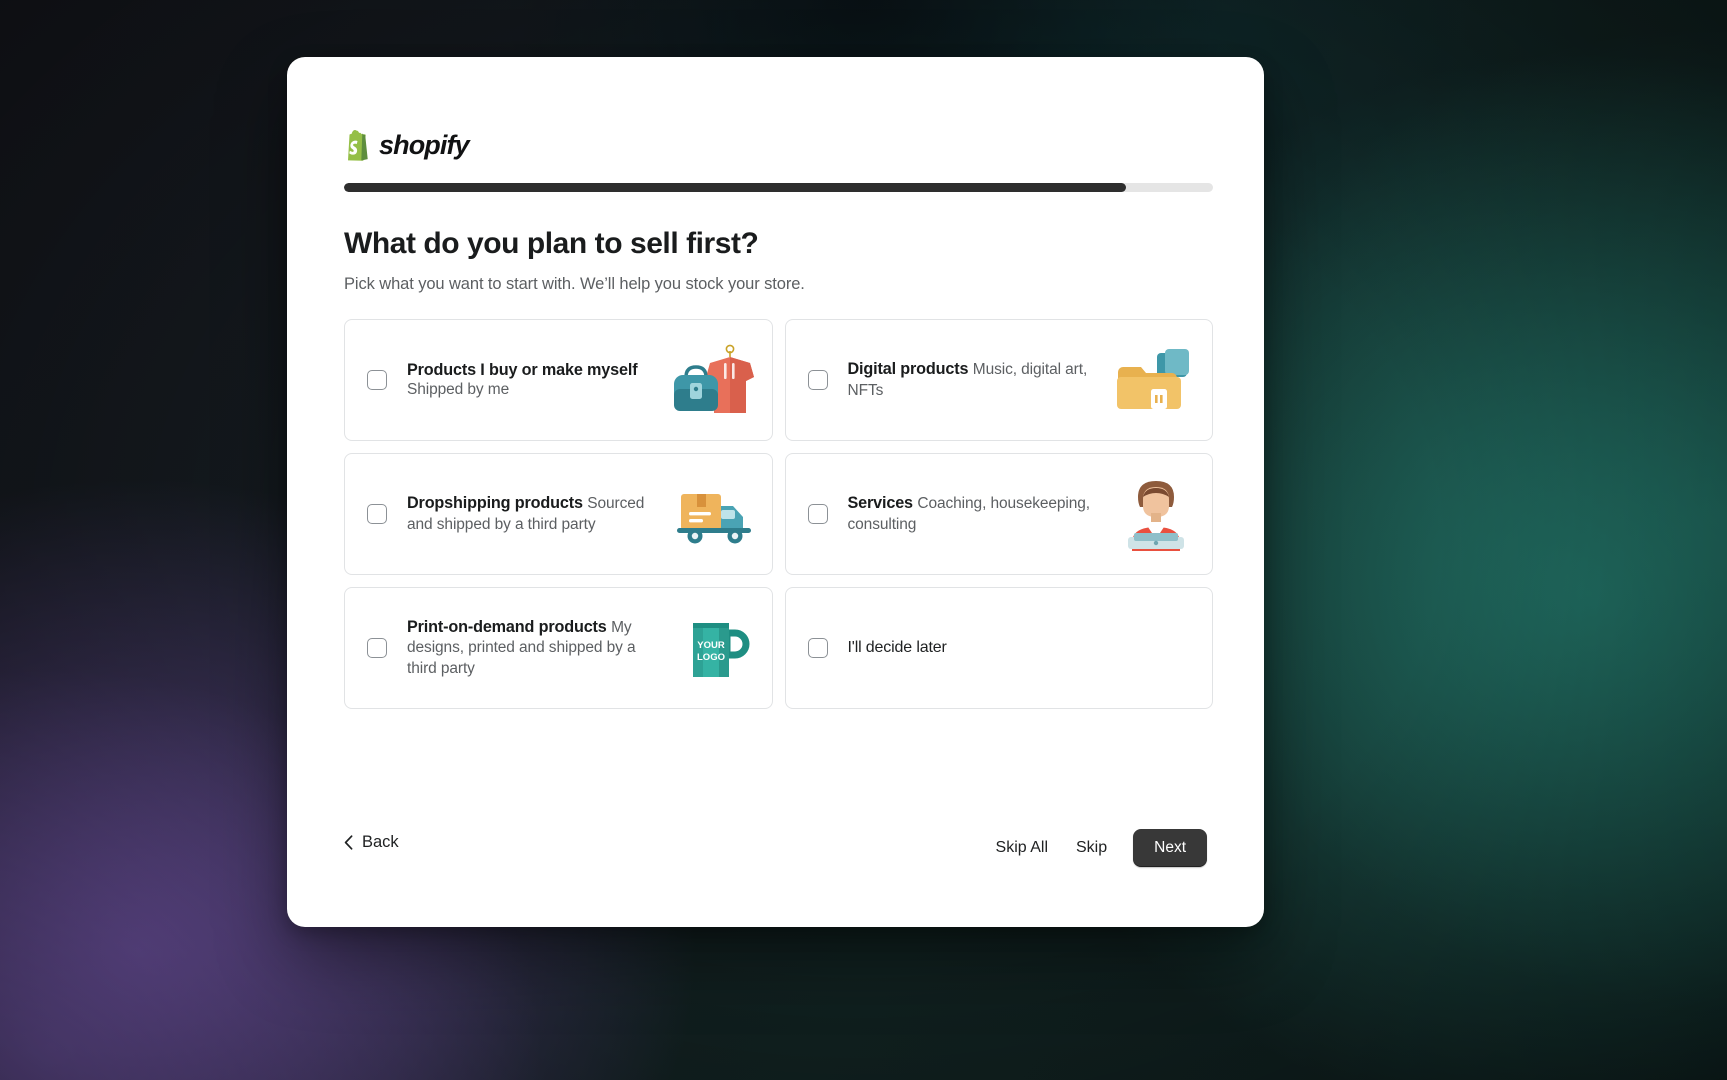 This screenshot has width=1727, height=1080. I want to click on shopify-logo: shopify, so click(407, 145).